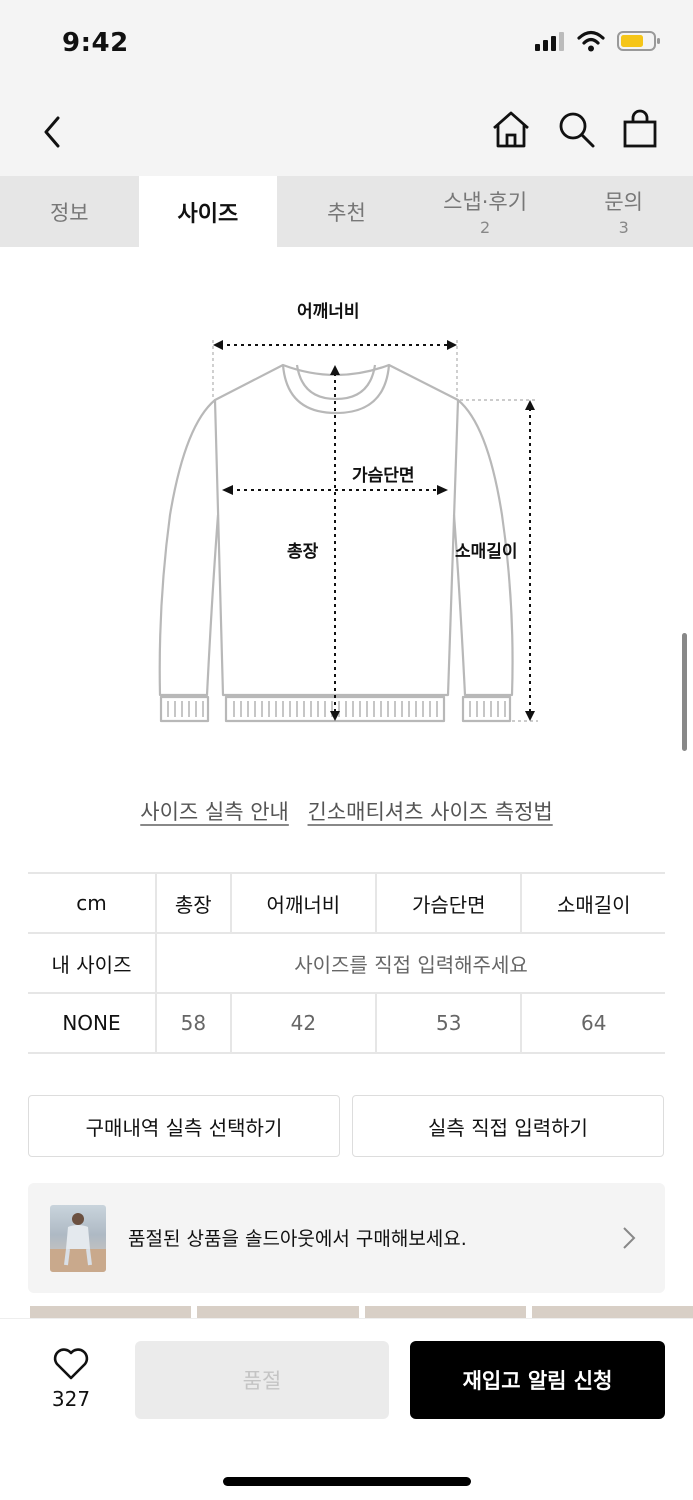 The height and width of the screenshot is (1500, 693). I want to click on value-cell: 42, so click(303, 1023).